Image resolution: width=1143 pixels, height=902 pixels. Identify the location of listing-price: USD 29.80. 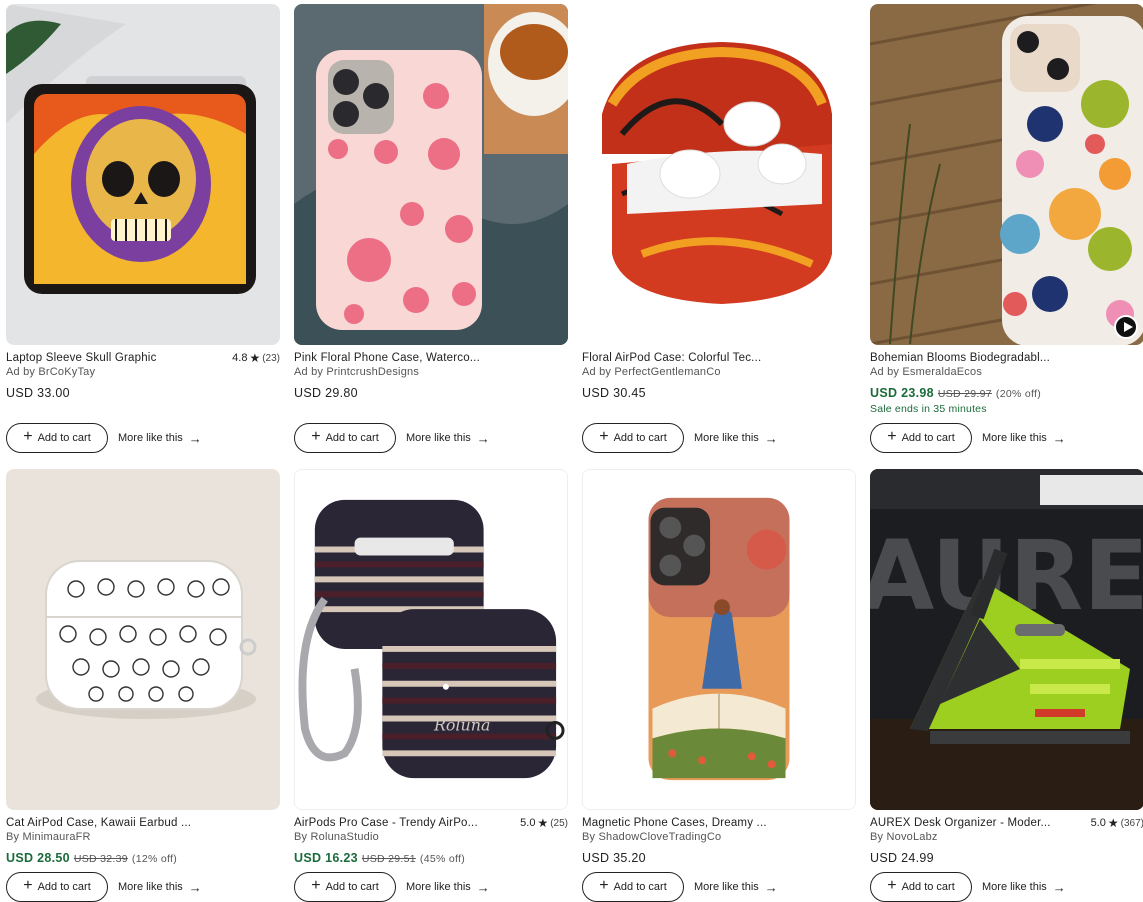
(326, 393).